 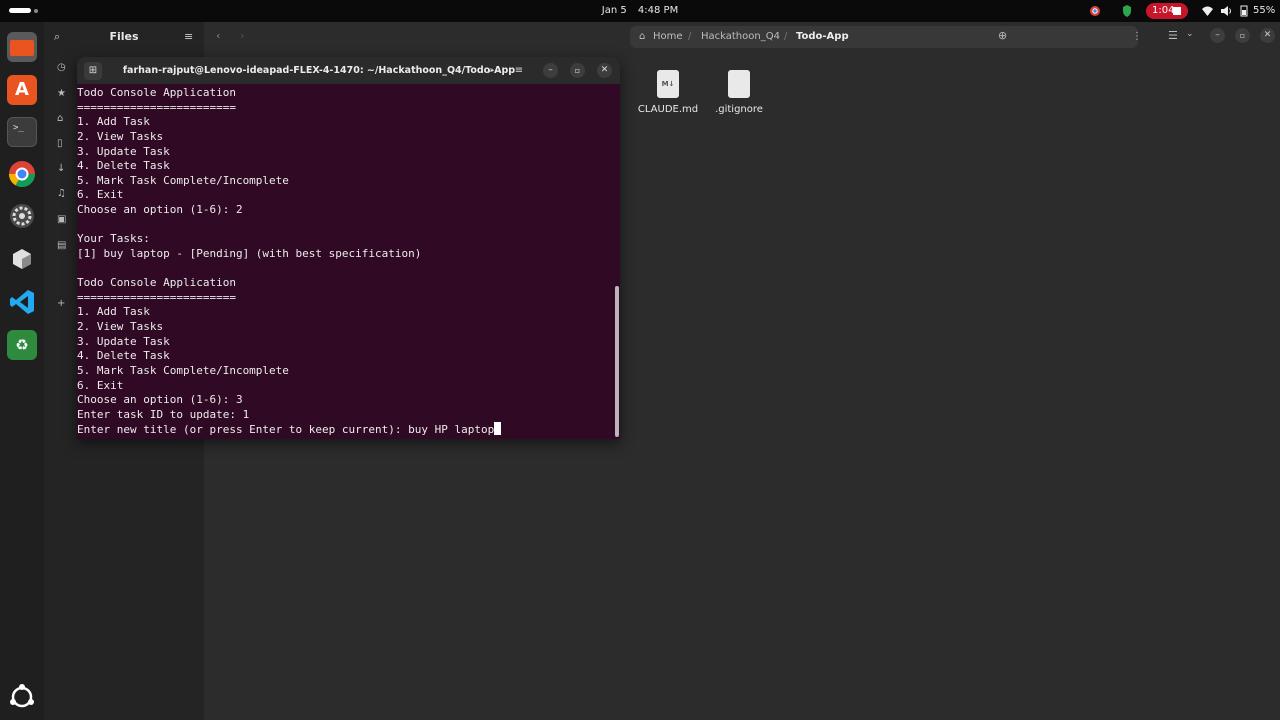 I want to click on top-bar: Jan 5 4:48 PM 1:04 55%, so click(x=640, y=11).